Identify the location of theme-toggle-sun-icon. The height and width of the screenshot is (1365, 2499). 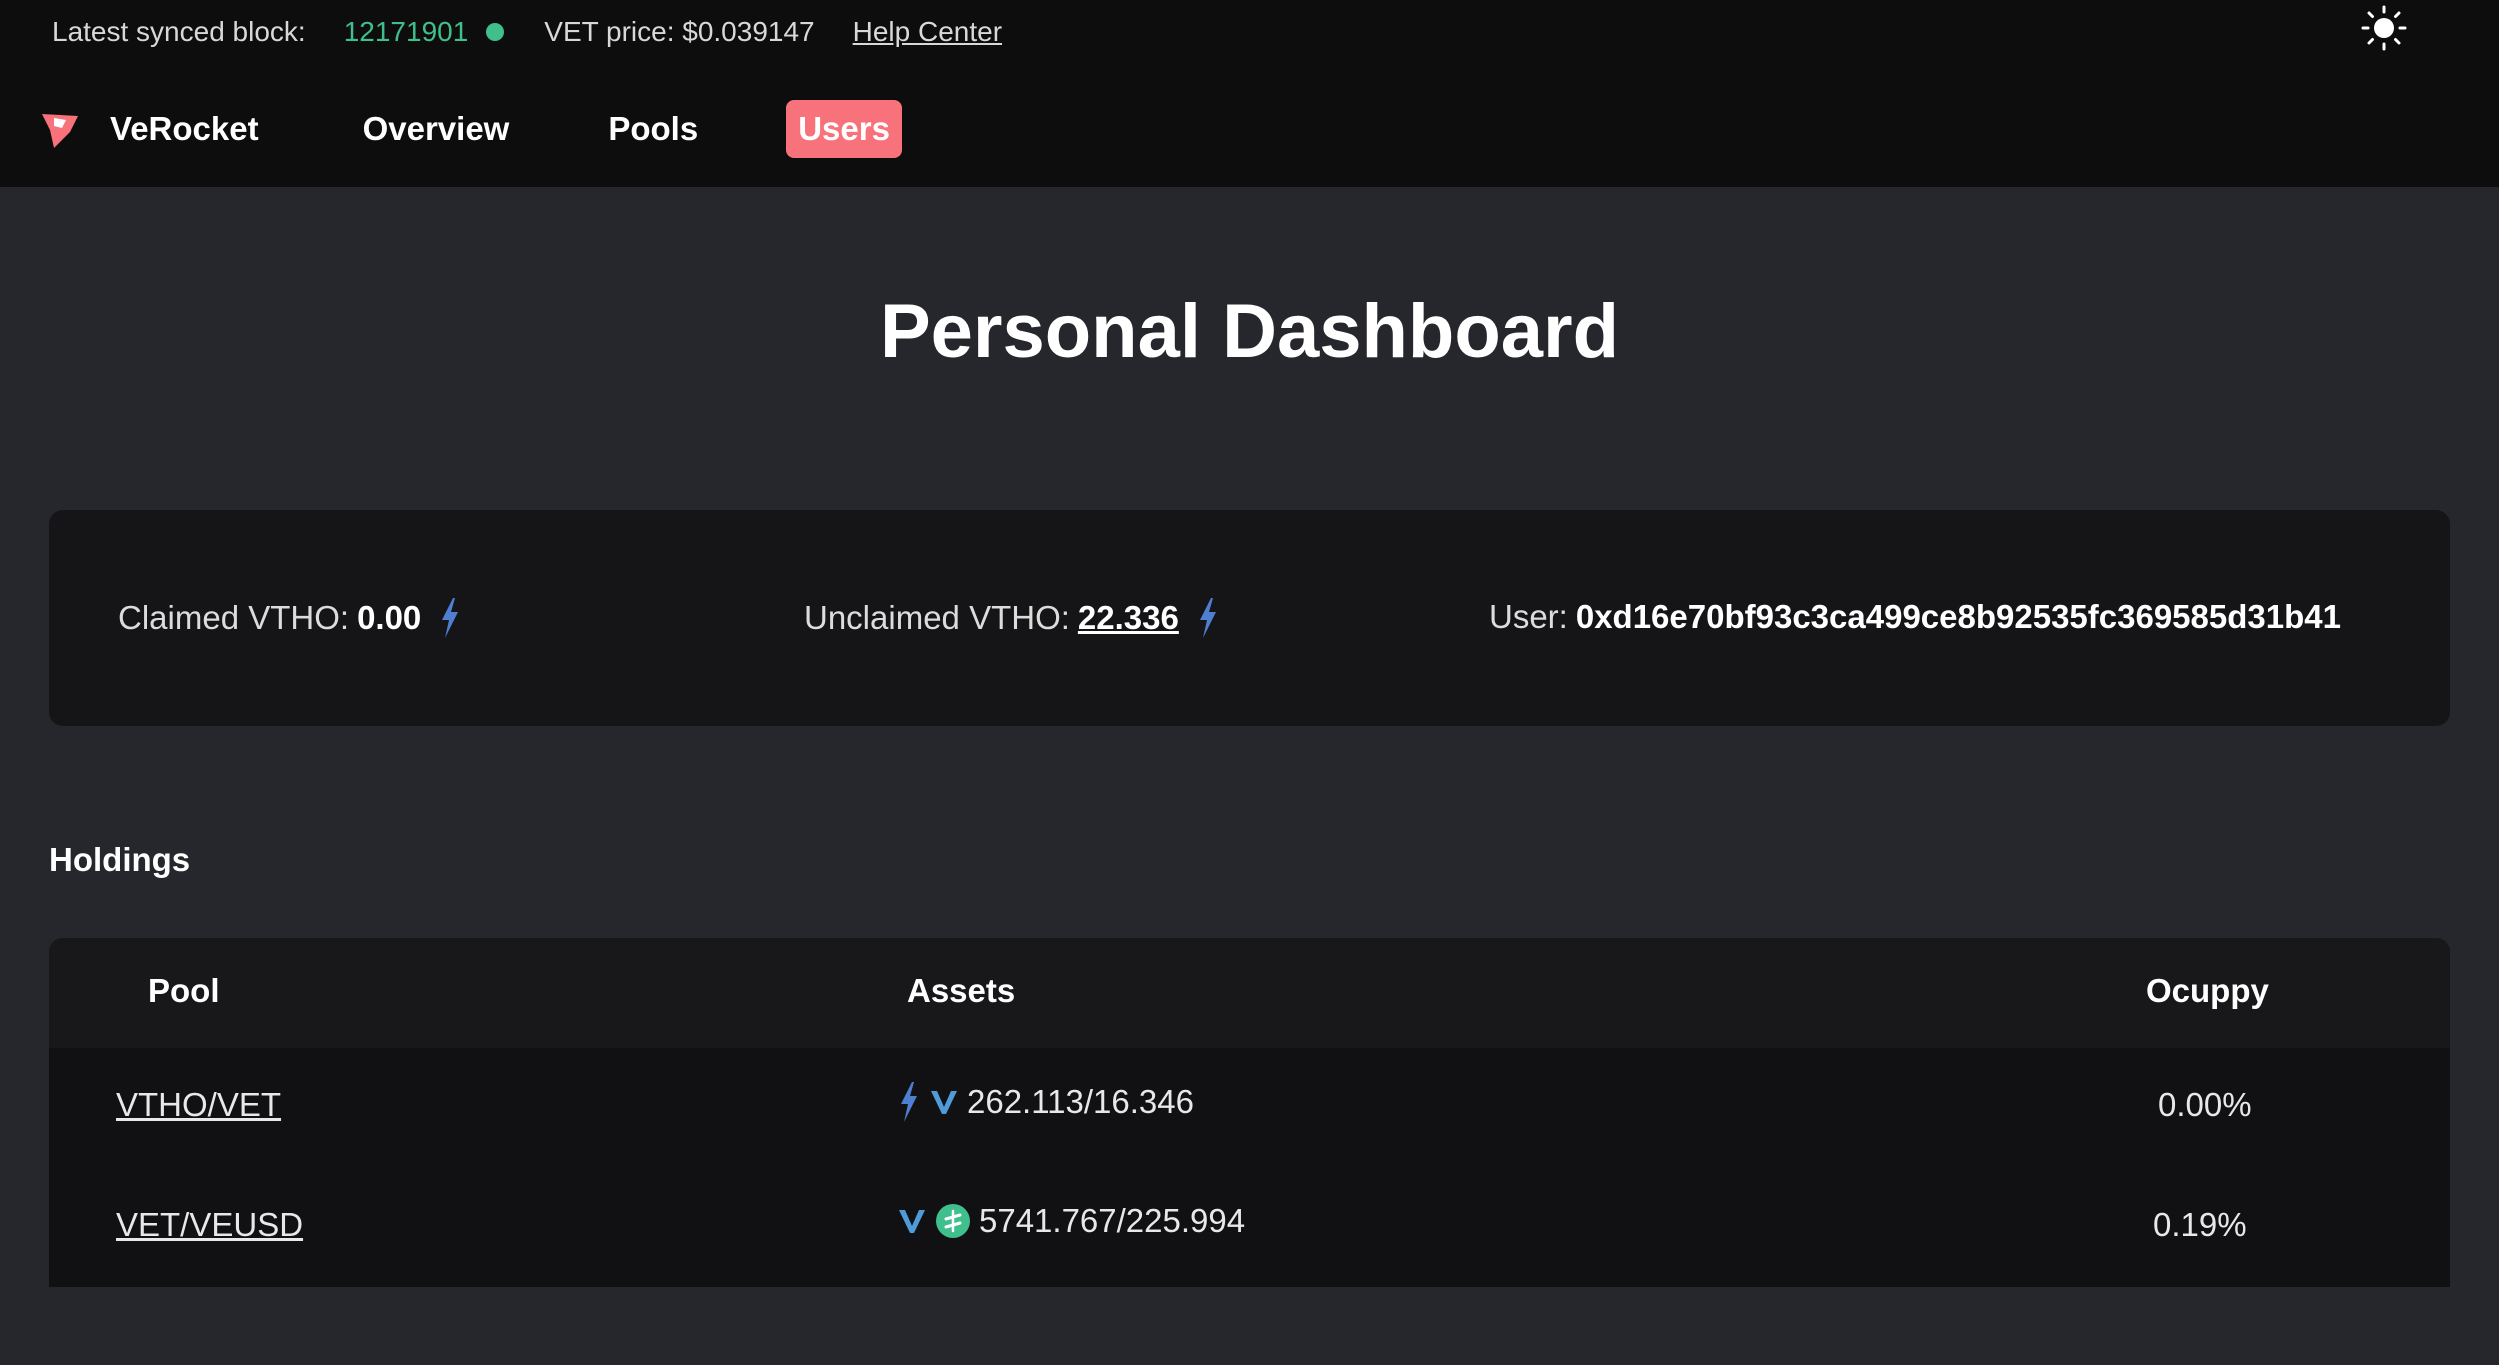
(2384, 28).